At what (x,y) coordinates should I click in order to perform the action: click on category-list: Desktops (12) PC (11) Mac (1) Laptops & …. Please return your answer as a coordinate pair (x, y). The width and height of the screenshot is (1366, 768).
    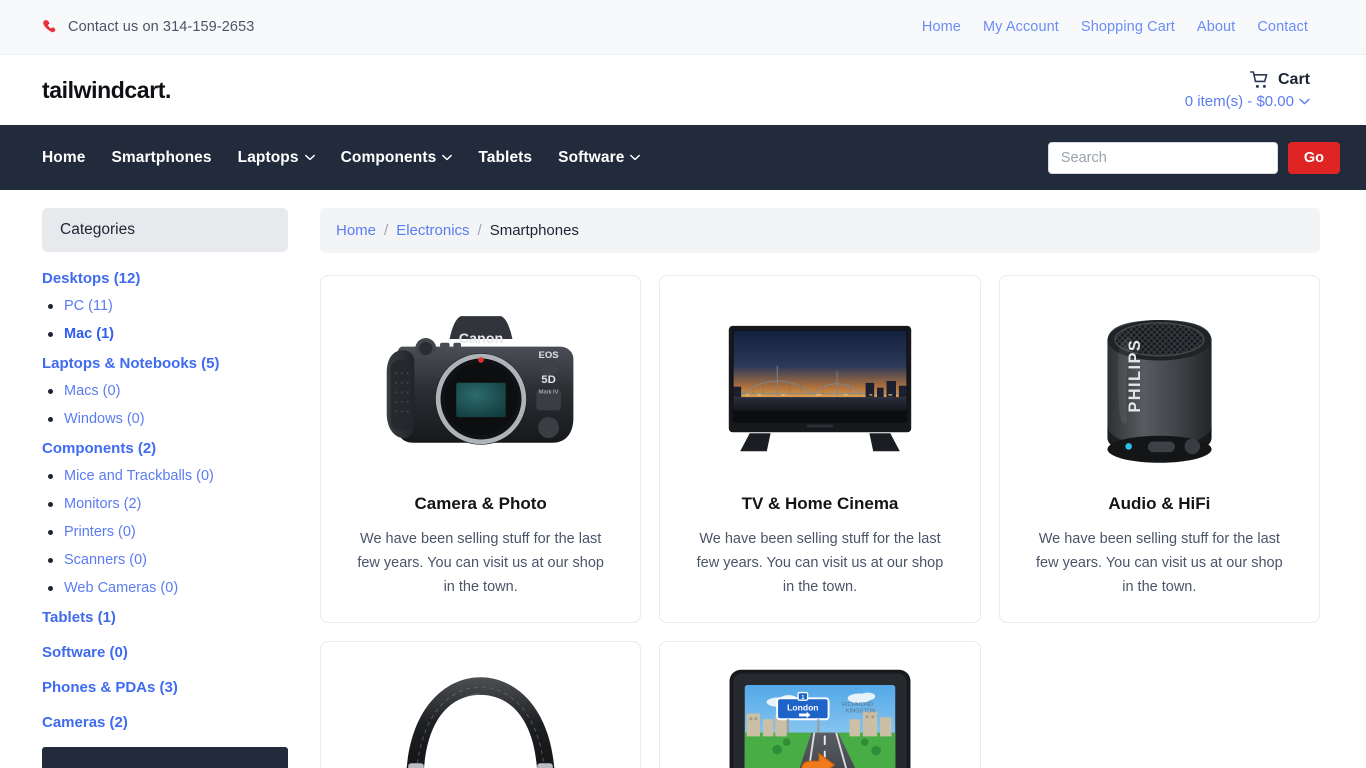
    Looking at the image, I should click on (165, 500).